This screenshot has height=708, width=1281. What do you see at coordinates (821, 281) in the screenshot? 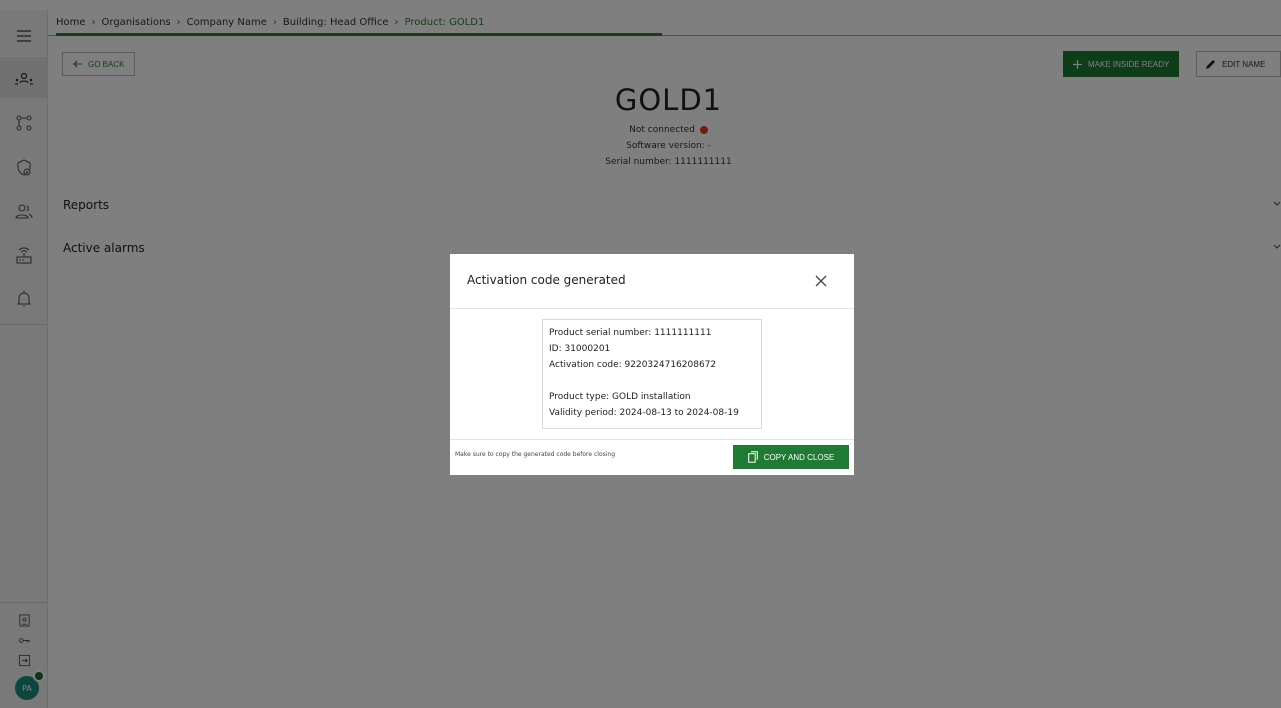
I see `close-icon` at bounding box center [821, 281].